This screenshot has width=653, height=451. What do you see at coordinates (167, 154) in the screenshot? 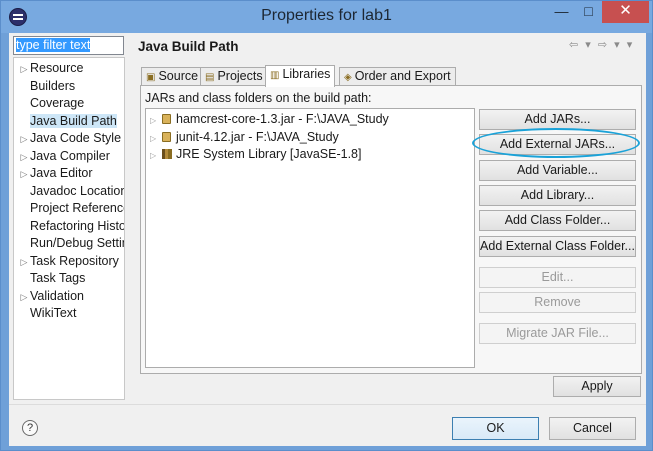
I see `library-icon` at bounding box center [167, 154].